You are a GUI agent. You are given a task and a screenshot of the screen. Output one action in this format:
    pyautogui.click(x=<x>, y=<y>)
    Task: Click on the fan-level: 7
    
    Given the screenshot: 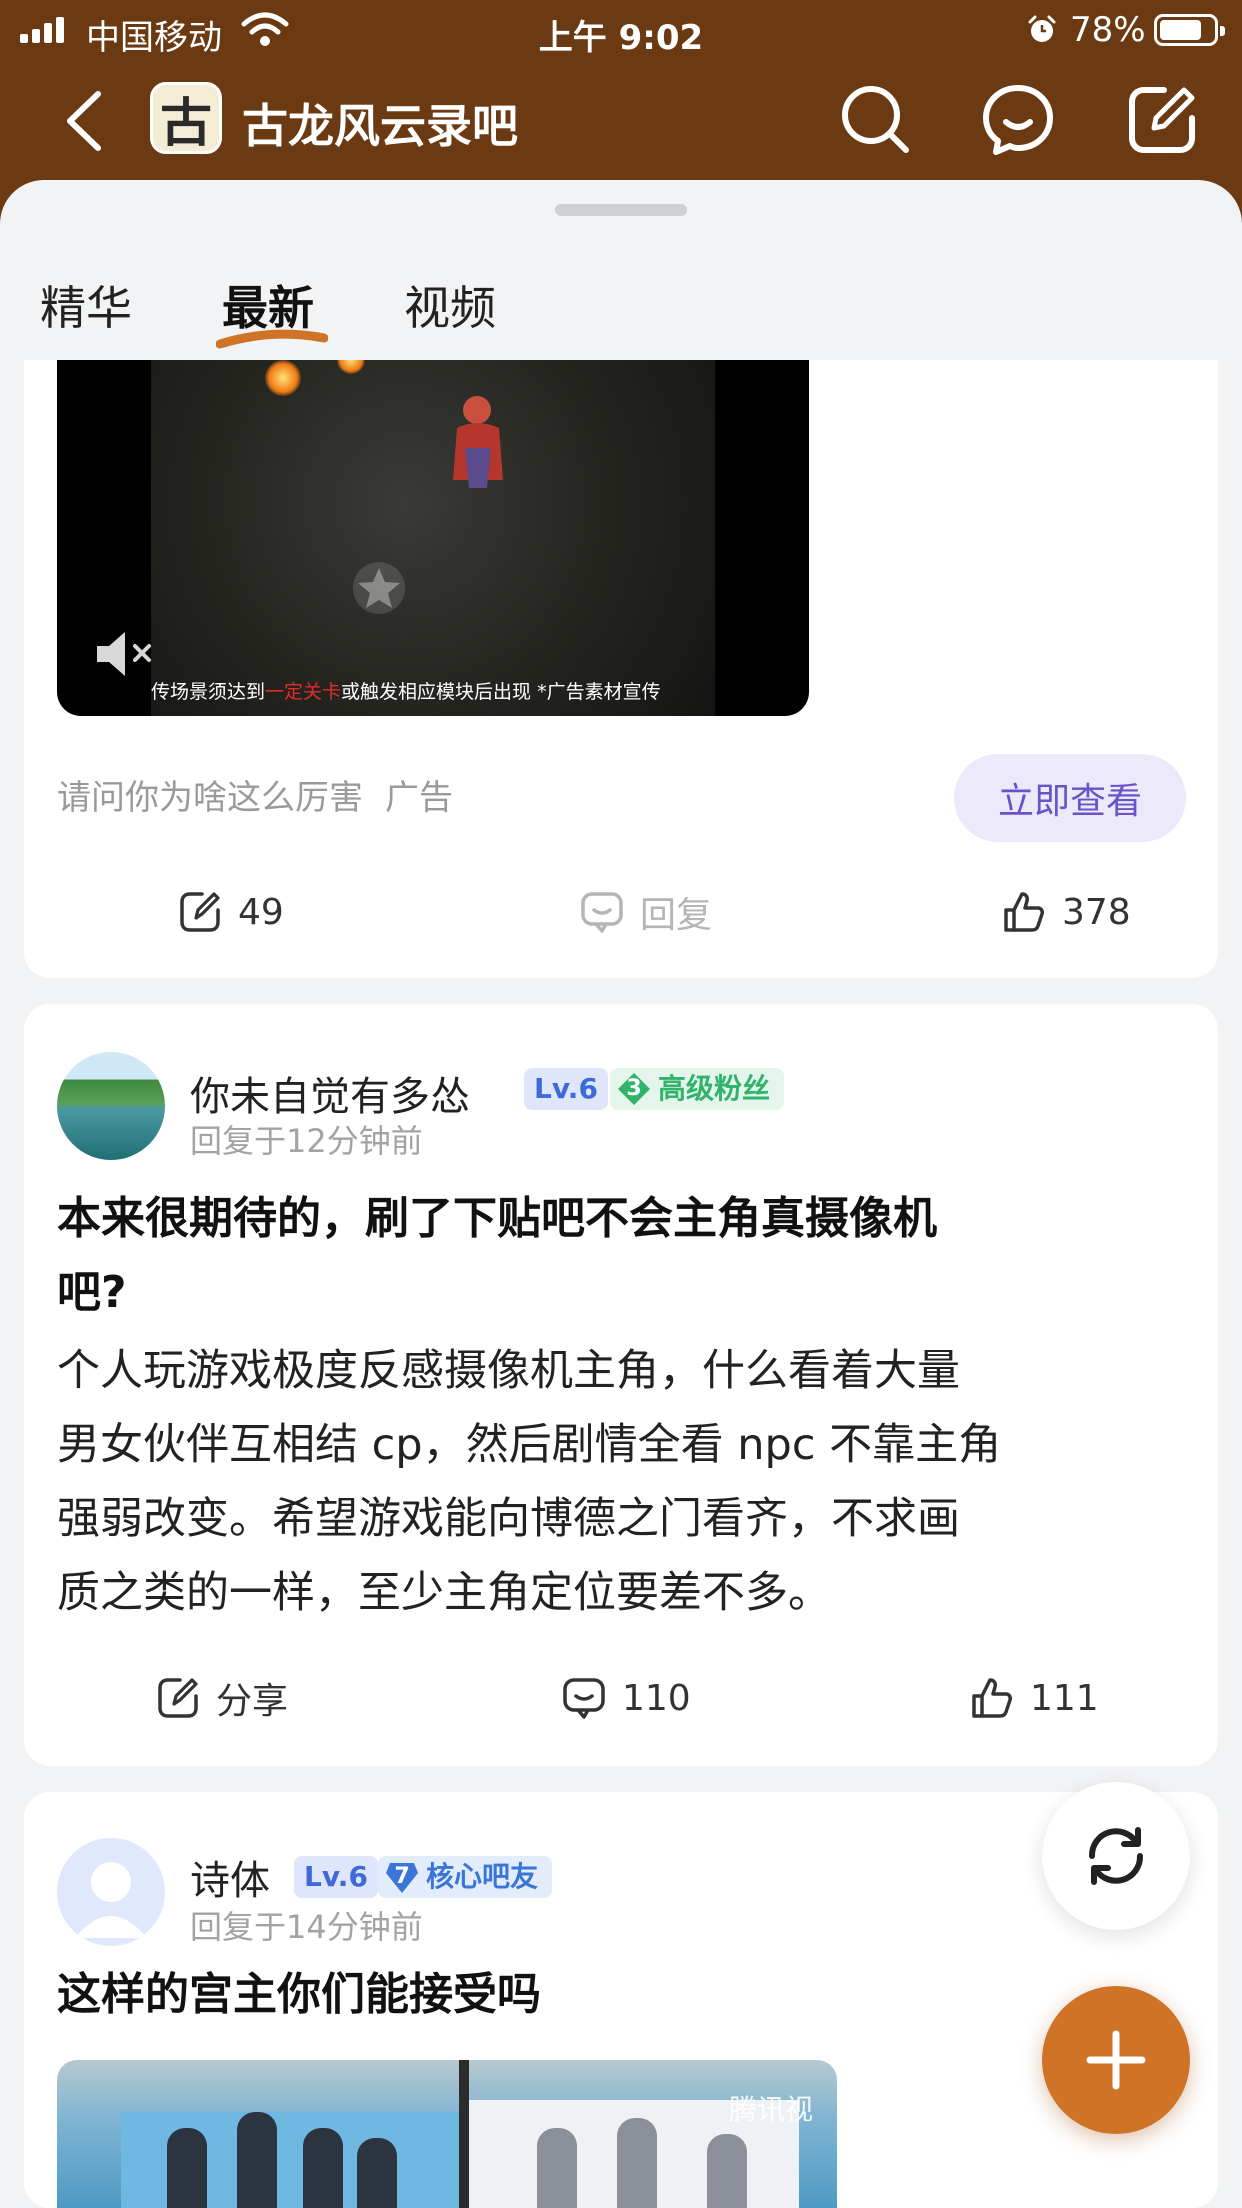 What is the action you would take?
    pyautogui.click(x=402, y=1876)
    